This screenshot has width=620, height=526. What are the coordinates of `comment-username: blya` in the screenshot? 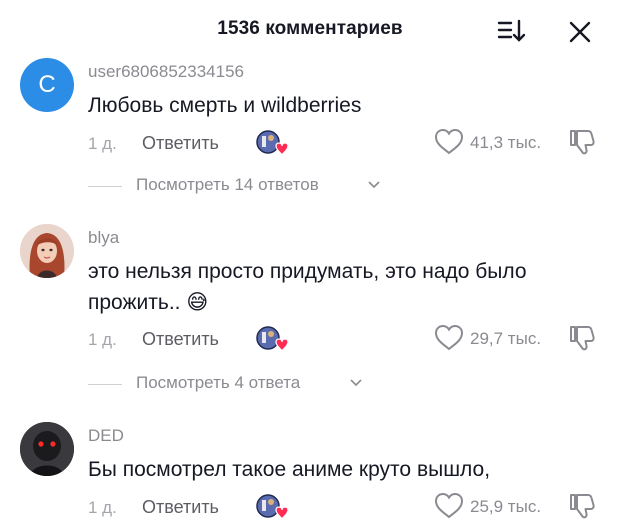 It's located at (103, 238).